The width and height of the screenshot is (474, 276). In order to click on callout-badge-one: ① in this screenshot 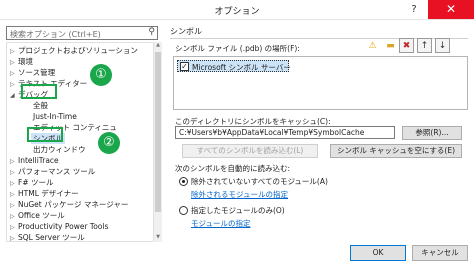, I will do `click(101, 75)`.